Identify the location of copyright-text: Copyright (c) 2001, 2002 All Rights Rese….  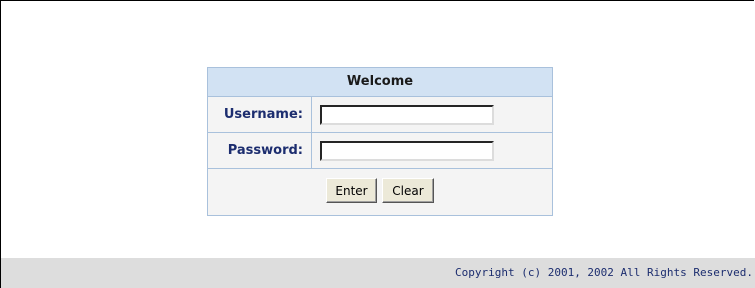
(603, 272).